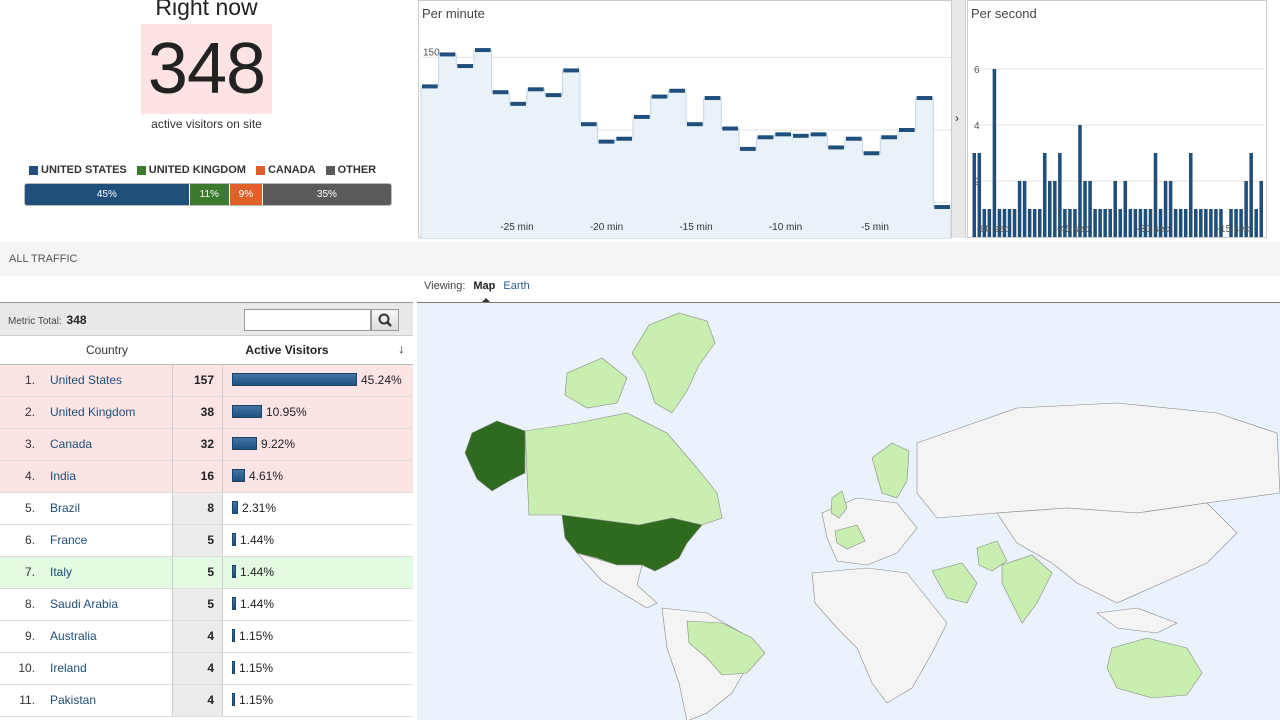 This screenshot has width=1280, height=720. Describe the element at coordinates (198, 380) in the screenshot. I see `active-visitors-value: 157` at that location.